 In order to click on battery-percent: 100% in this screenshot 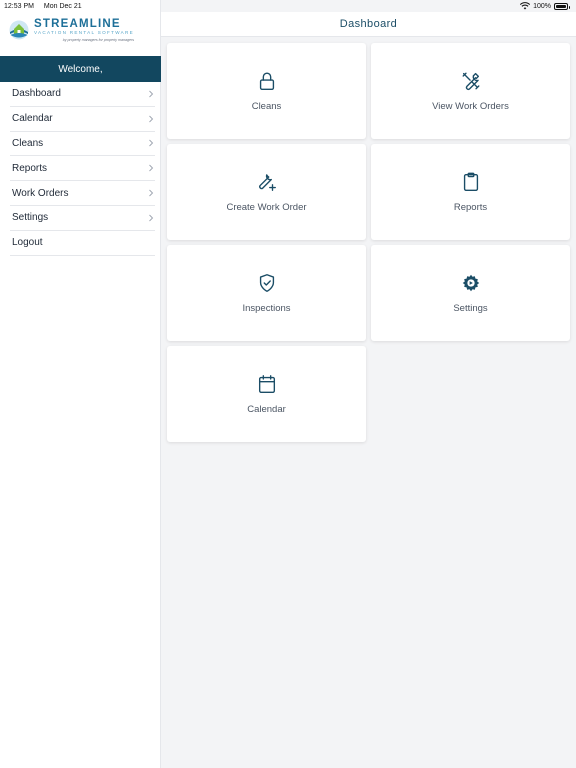, I will do `click(542, 6)`.